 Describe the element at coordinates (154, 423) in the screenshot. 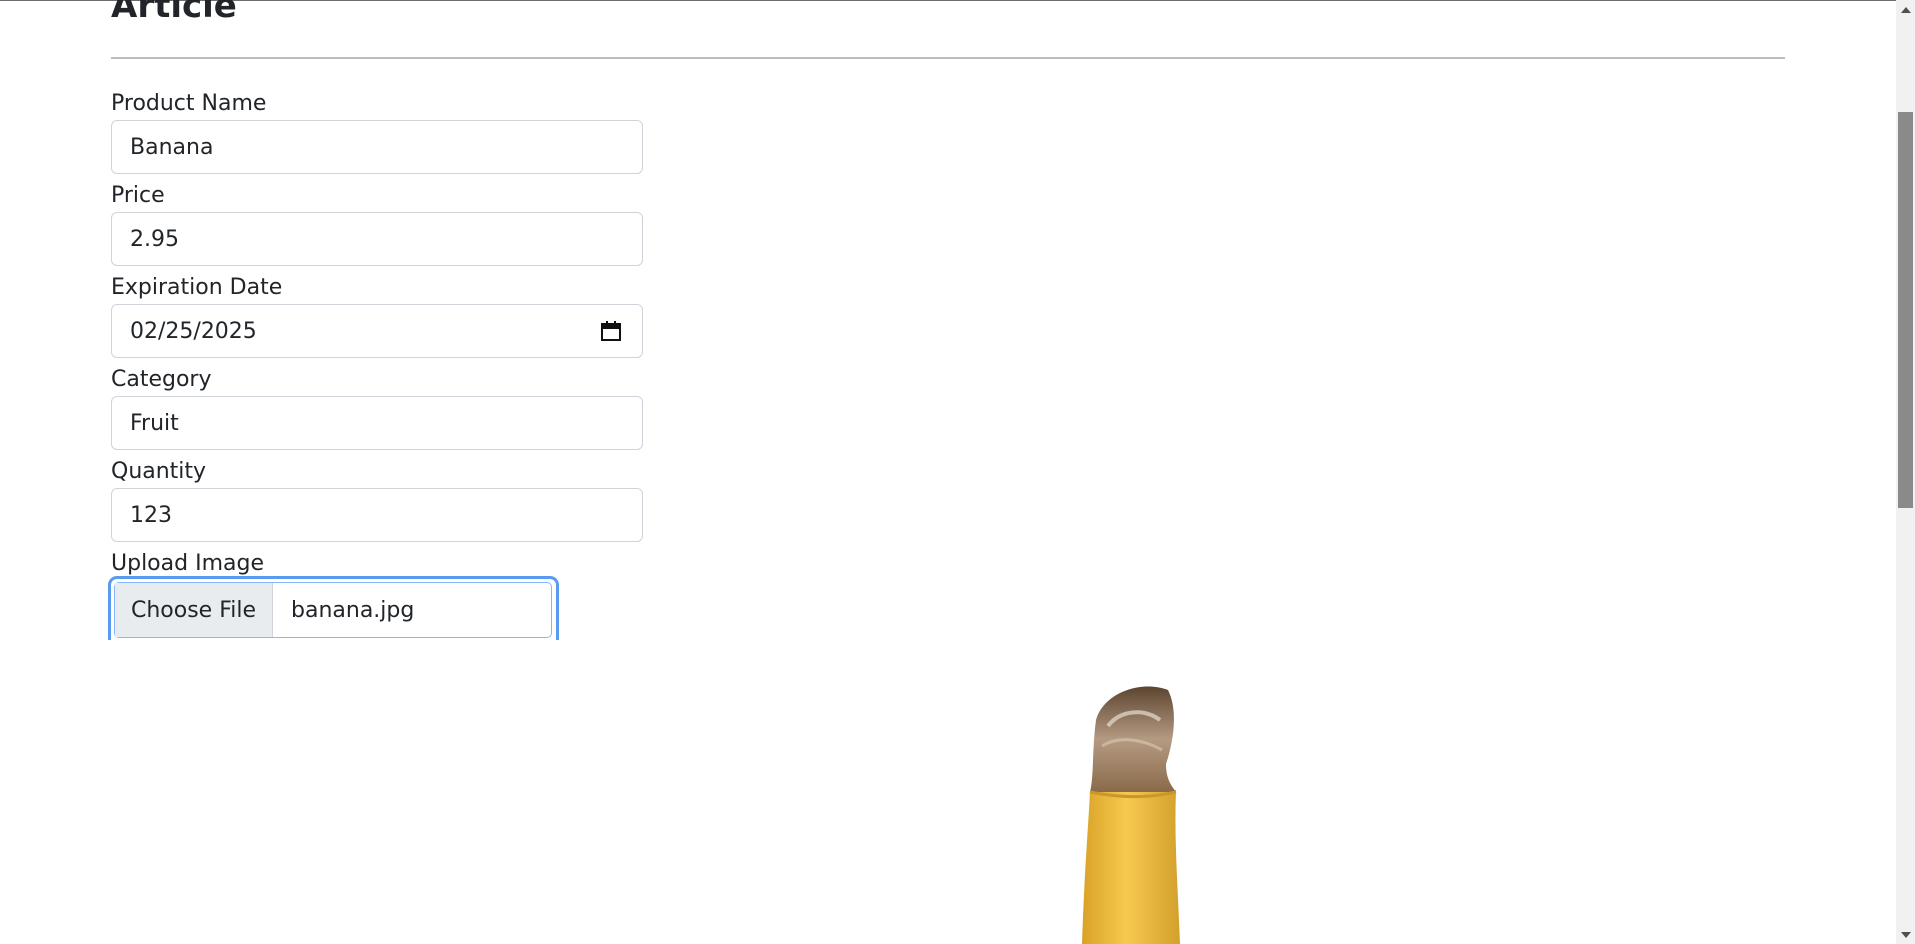

I see `category-value: Fruit` at that location.